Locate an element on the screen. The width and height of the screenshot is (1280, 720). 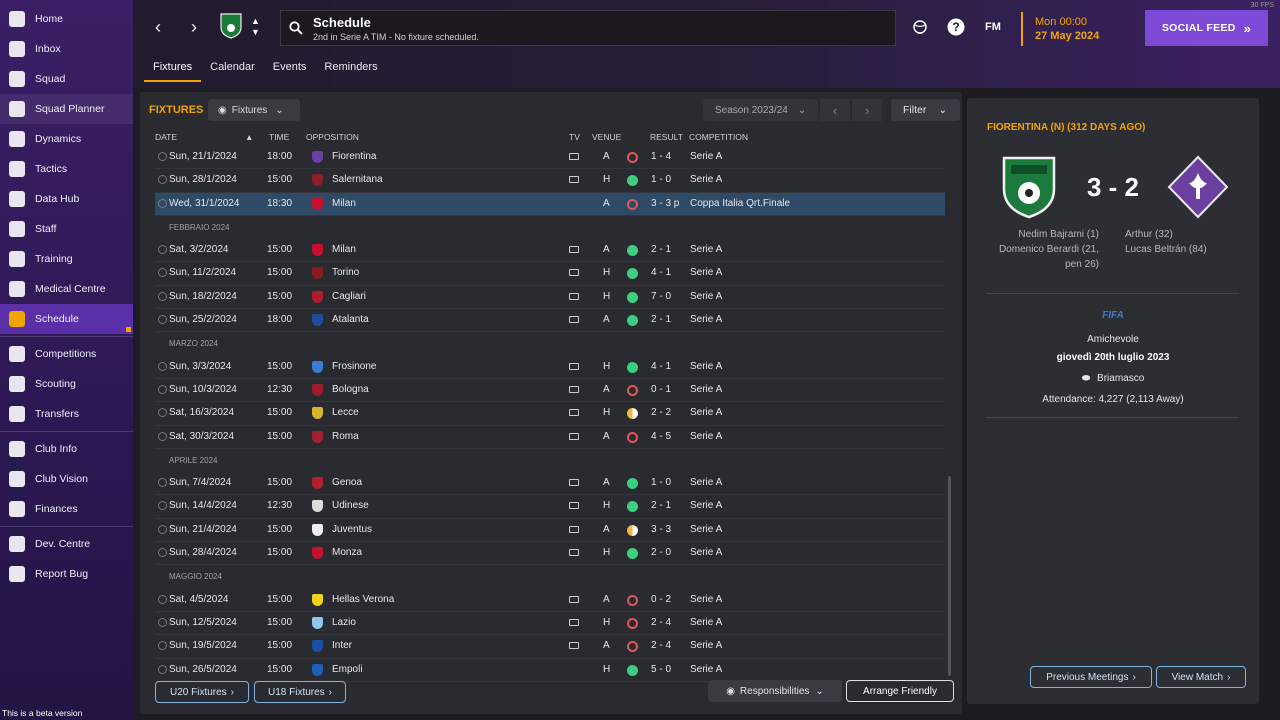
sidebar-item-medical-centre: Medical Centre is located at coordinates (66, 289).